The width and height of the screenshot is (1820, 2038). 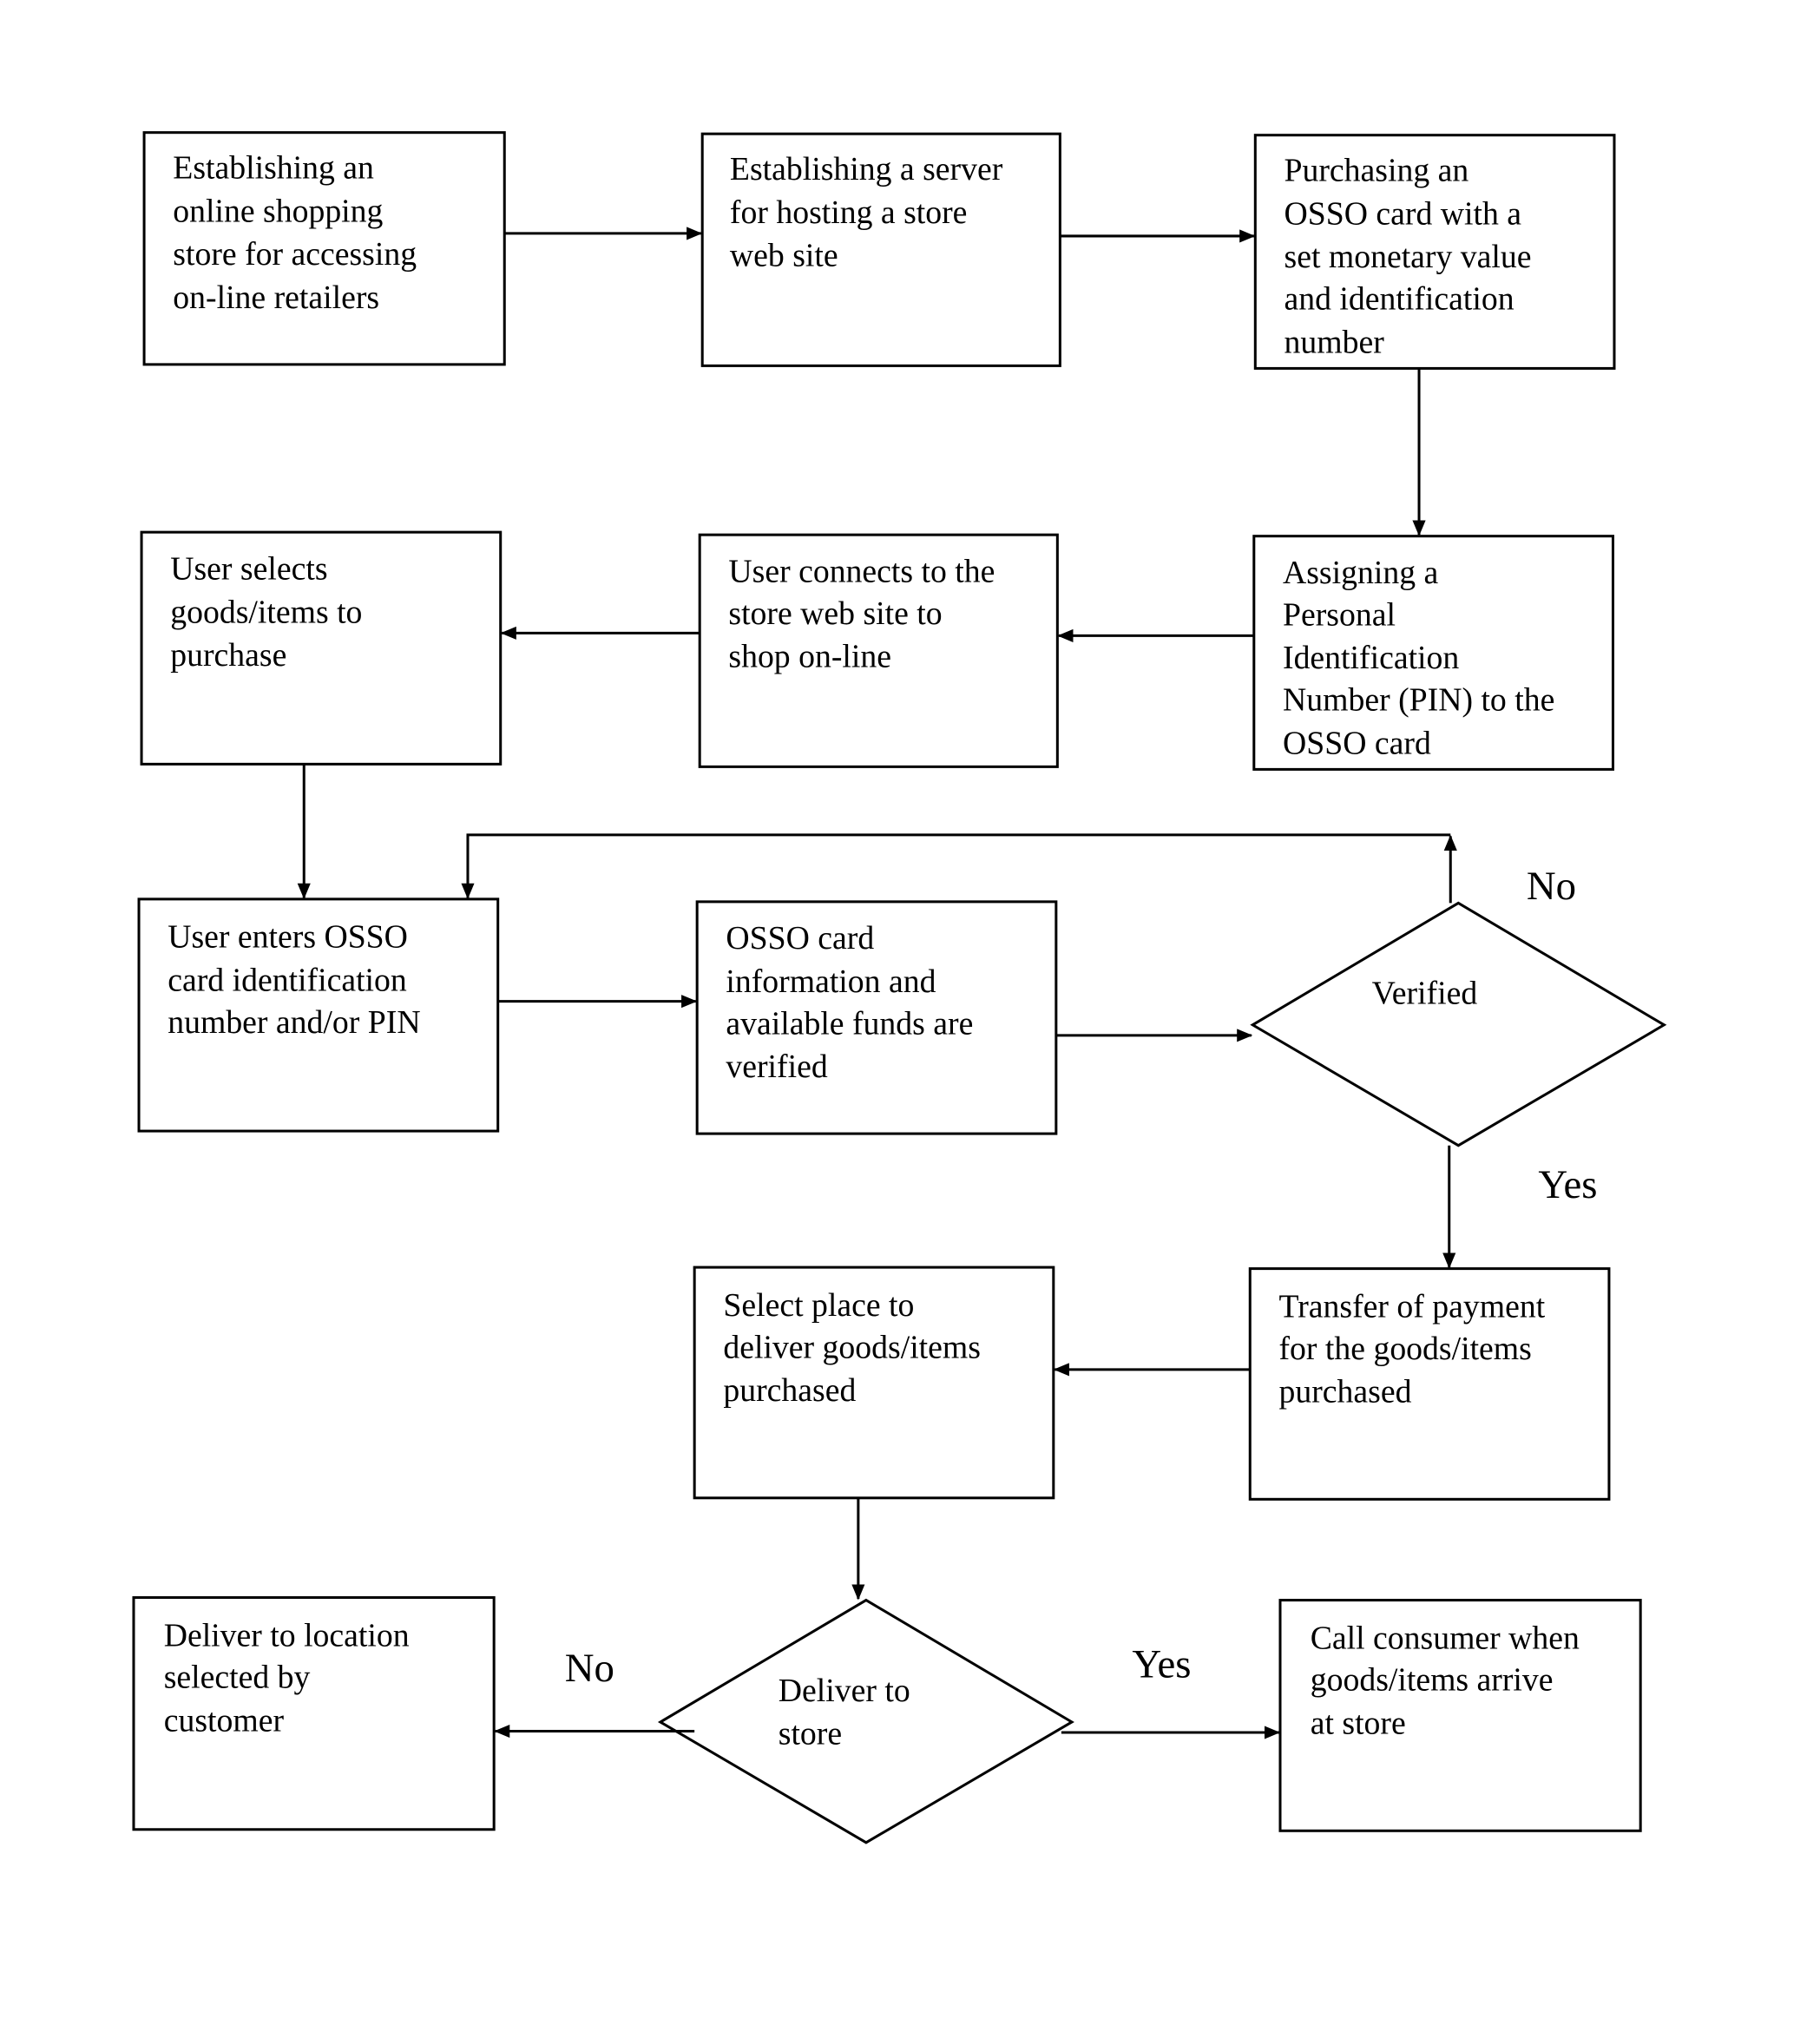 I want to click on node-n6: User selects goods/items to purchase, so click(x=321, y=648).